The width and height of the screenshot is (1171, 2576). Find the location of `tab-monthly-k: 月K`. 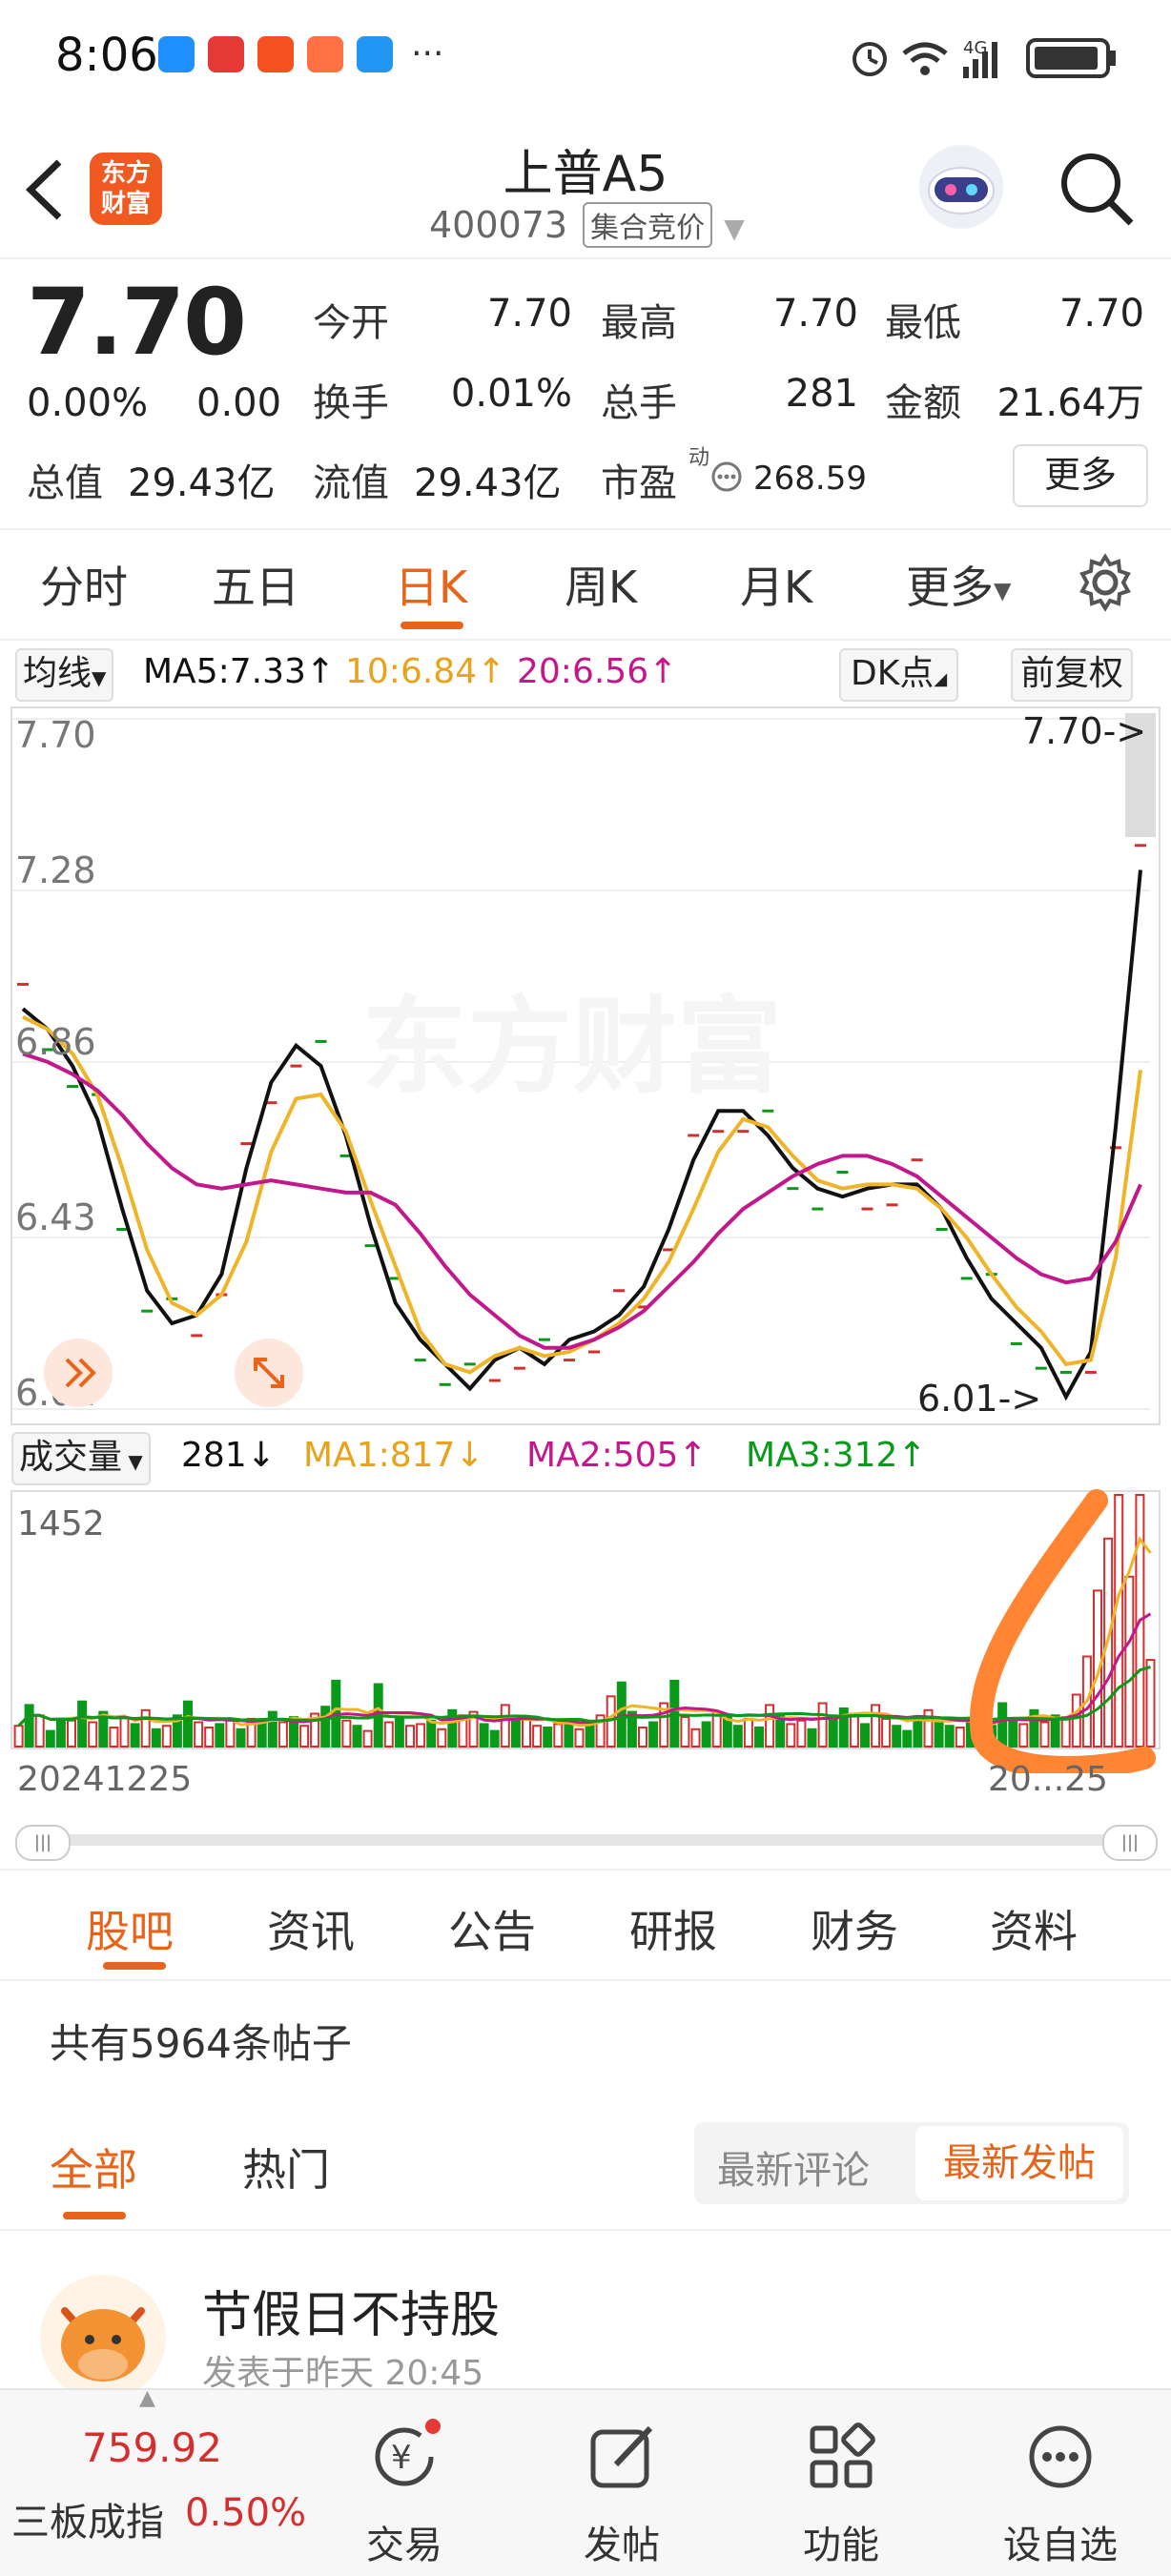

tab-monthly-k: 月K is located at coordinates (776, 584).